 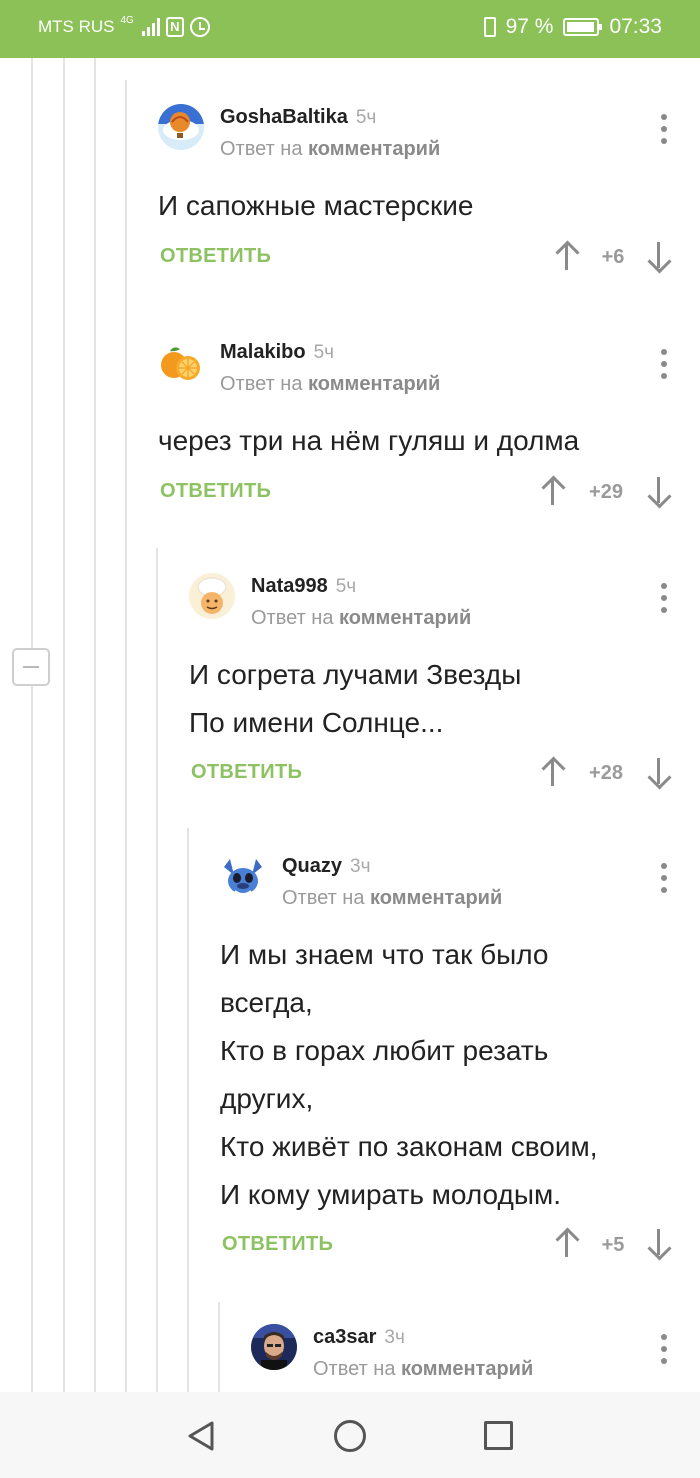 I want to click on collapse-thread-button, so click(x=31, y=667).